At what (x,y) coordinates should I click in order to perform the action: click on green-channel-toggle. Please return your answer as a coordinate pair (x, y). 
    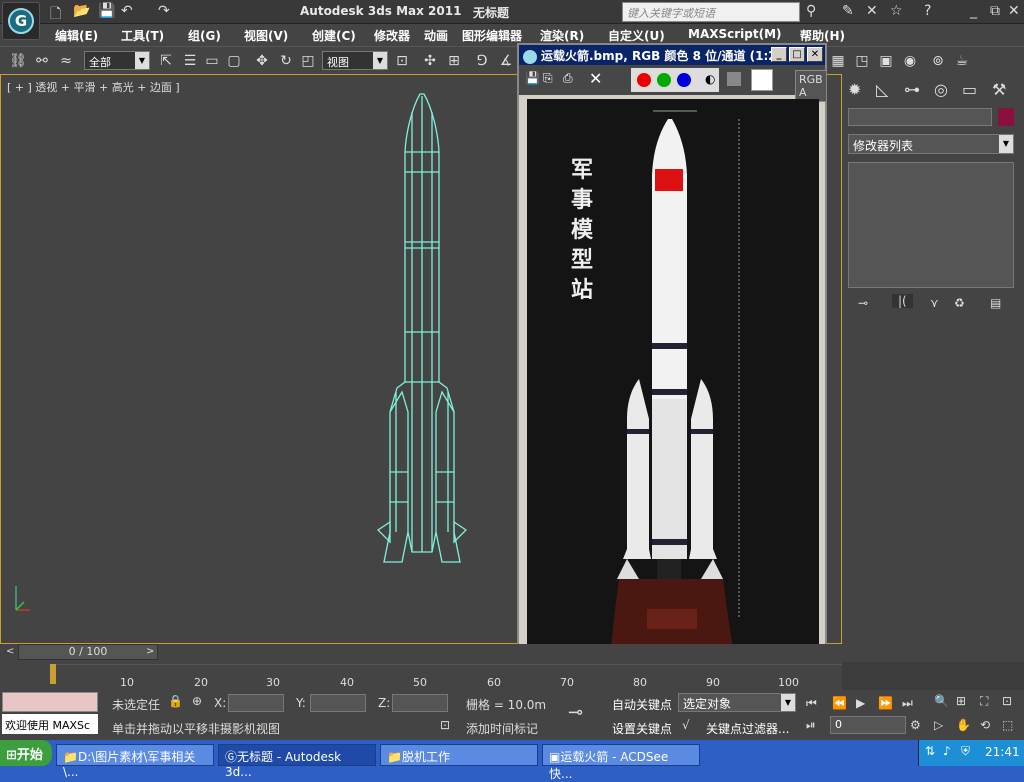
    Looking at the image, I should click on (664, 80).